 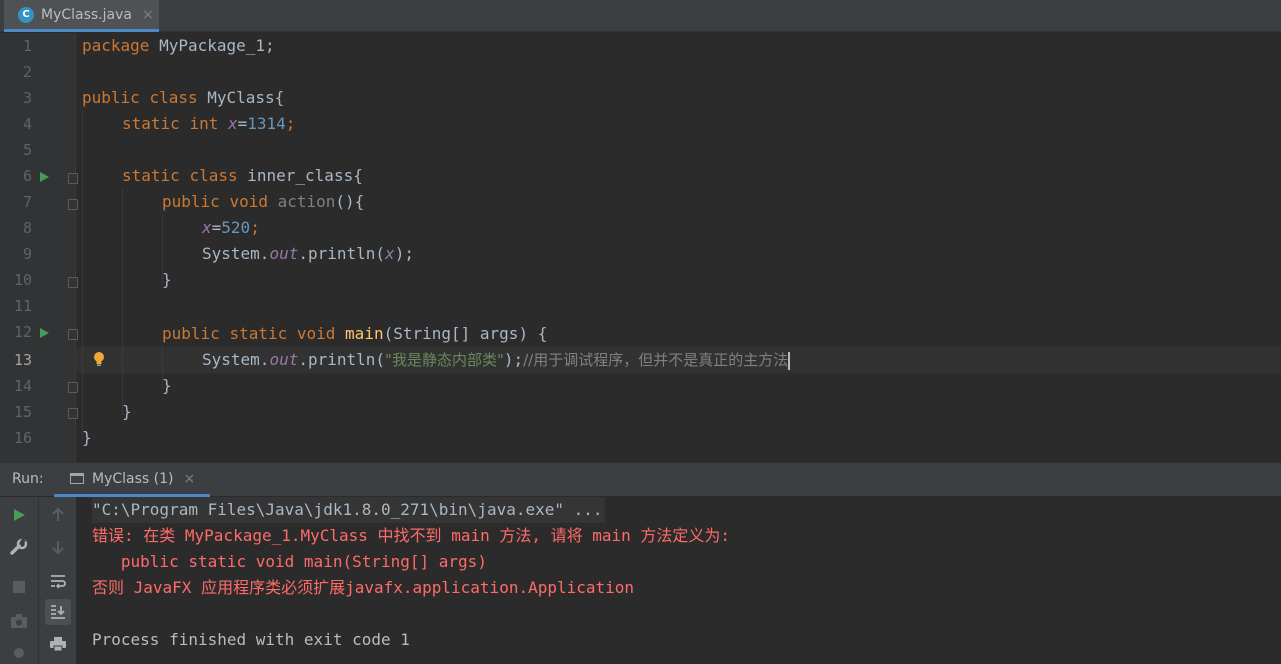 What do you see at coordinates (22, 386) in the screenshot?
I see `line-number: 14` at bounding box center [22, 386].